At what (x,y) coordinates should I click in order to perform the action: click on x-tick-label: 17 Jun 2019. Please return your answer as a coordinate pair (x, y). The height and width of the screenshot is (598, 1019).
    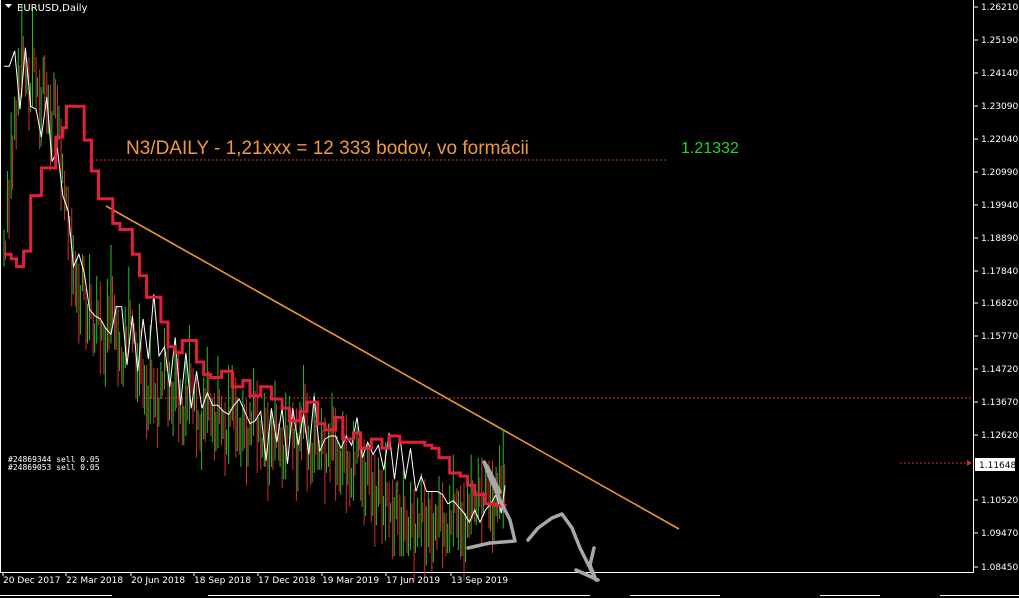
    Looking at the image, I should click on (413, 581).